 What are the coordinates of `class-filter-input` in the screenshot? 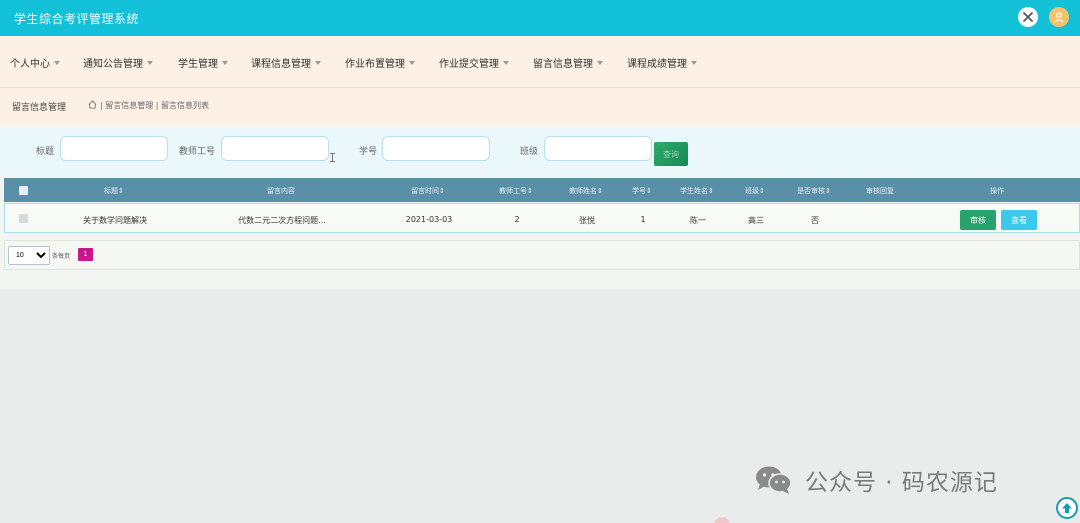 It's located at (598, 148).